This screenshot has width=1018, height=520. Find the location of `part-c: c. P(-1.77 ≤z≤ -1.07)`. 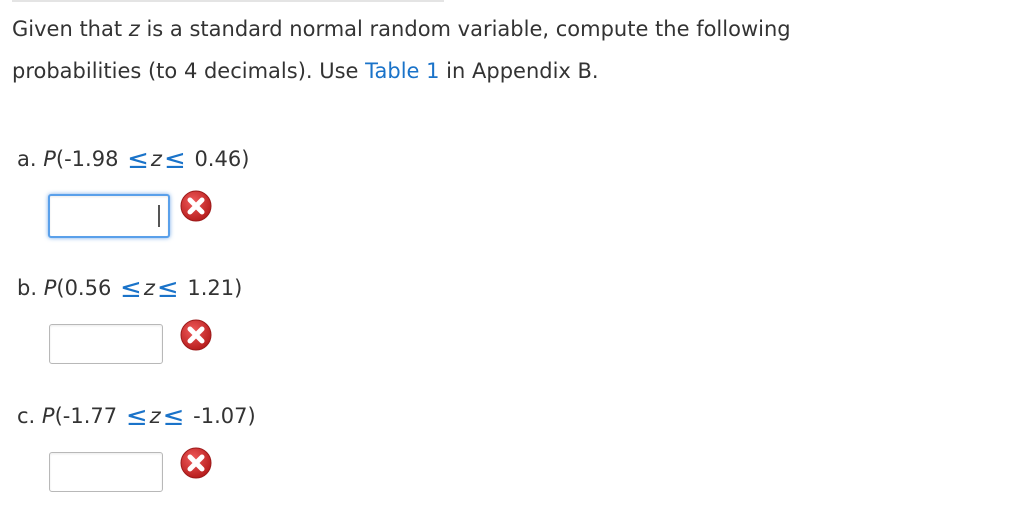

part-c: c. P(-1.77 ≤z≤ -1.07) is located at coordinates (217, 452).